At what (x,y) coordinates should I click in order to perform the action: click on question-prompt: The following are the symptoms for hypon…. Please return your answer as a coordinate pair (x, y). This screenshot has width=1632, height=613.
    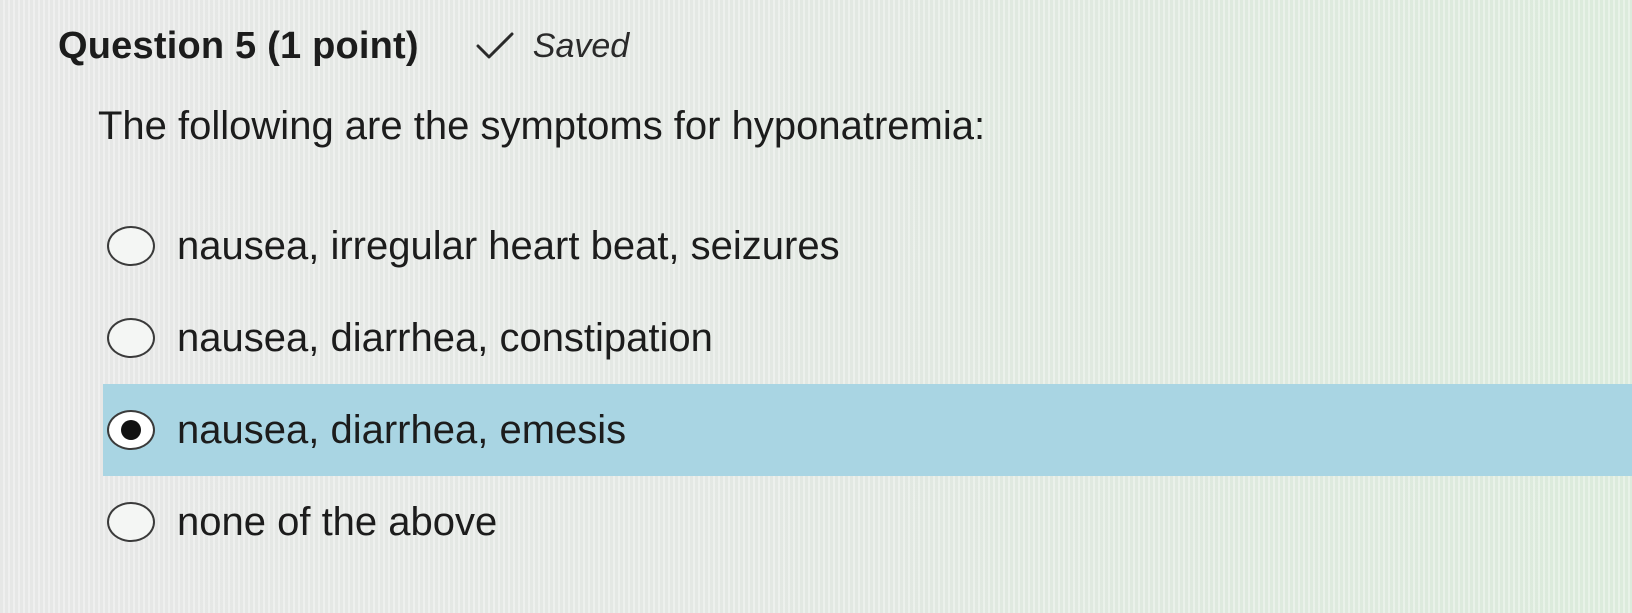
    Looking at the image, I should click on (542, 126).